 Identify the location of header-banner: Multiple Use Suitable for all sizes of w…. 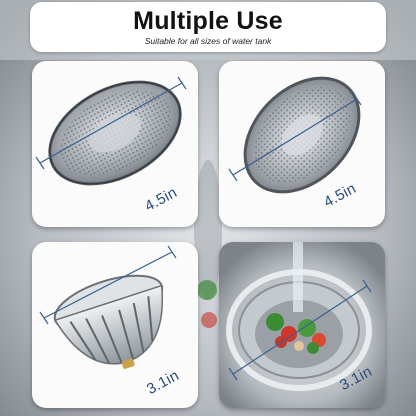
(208, 27).